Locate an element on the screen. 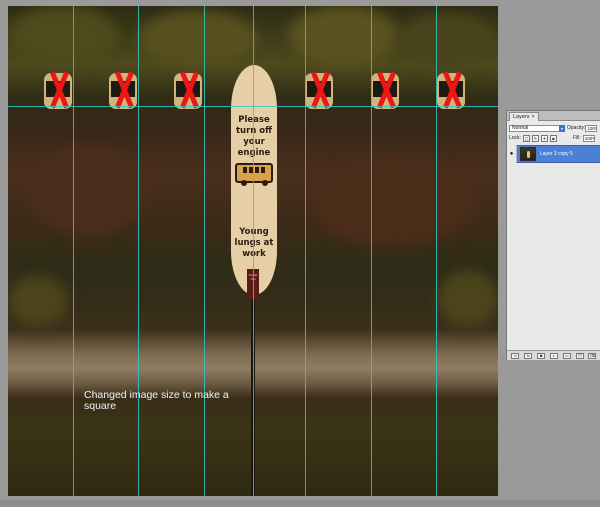 This screenshot has height=507, width=600. blend-mode-select: Normal ▾ is located at coordinates (537, 128).